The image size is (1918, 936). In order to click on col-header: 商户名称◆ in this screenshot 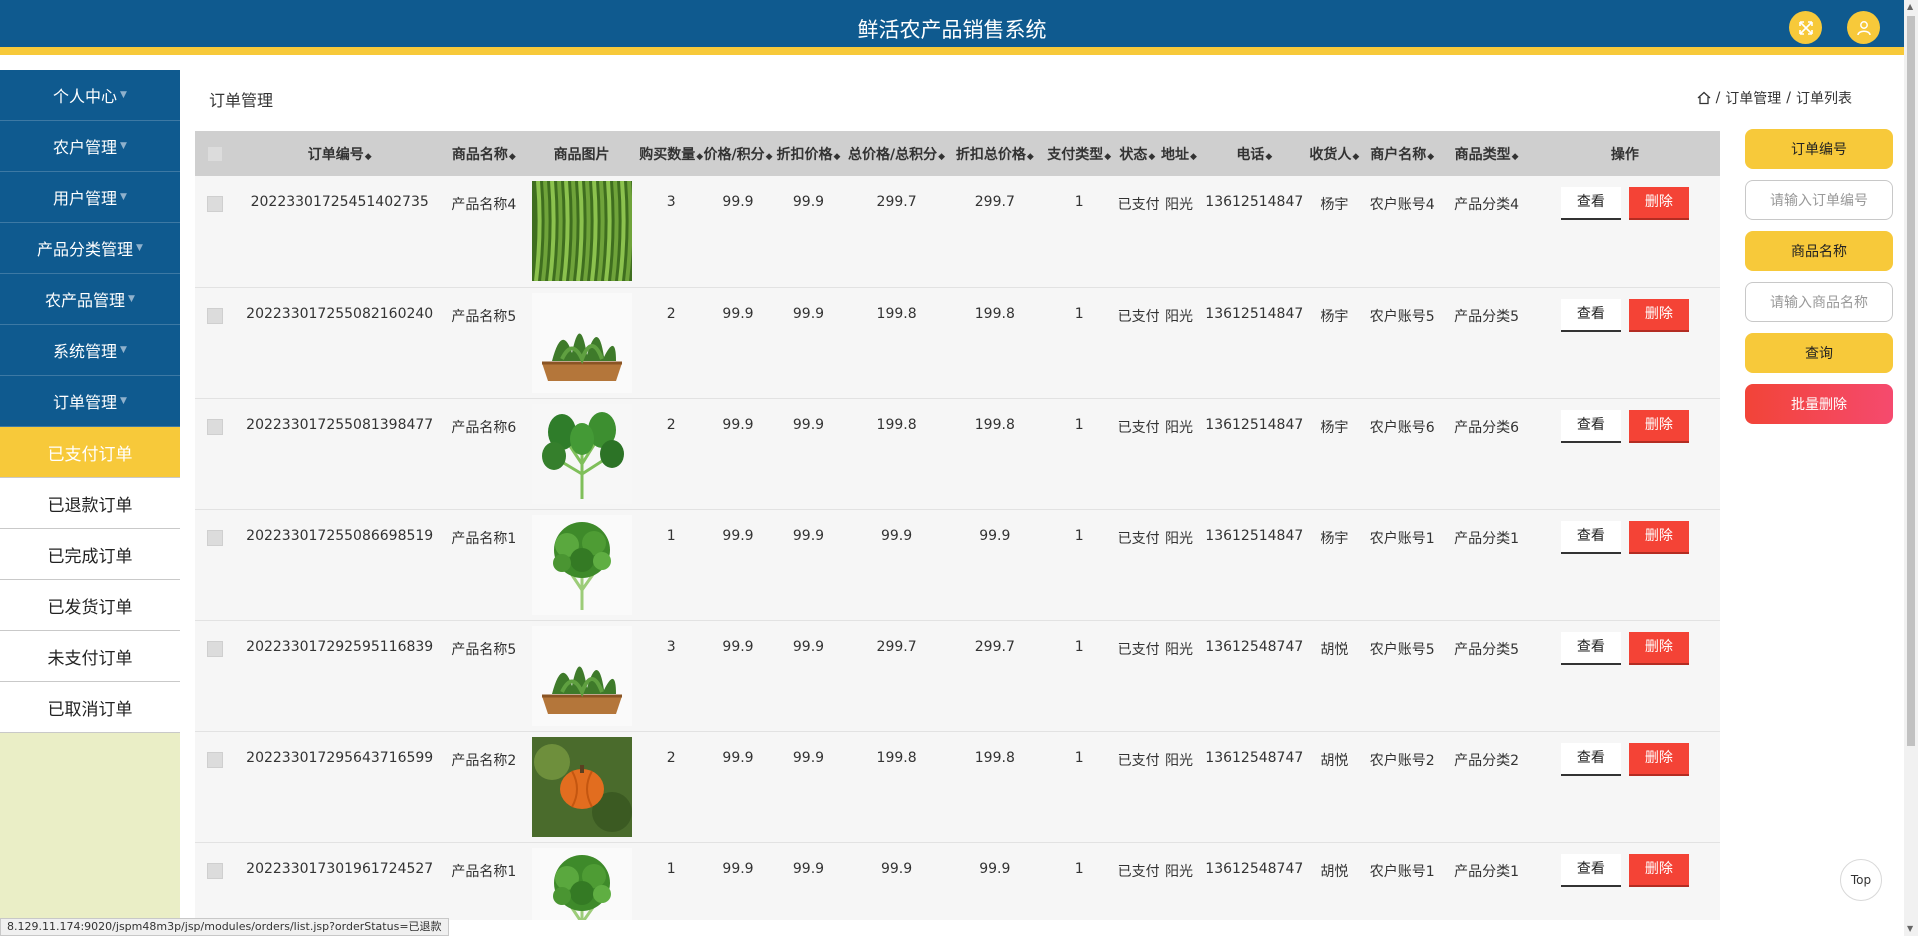, I will do `click(1402, 153)`.